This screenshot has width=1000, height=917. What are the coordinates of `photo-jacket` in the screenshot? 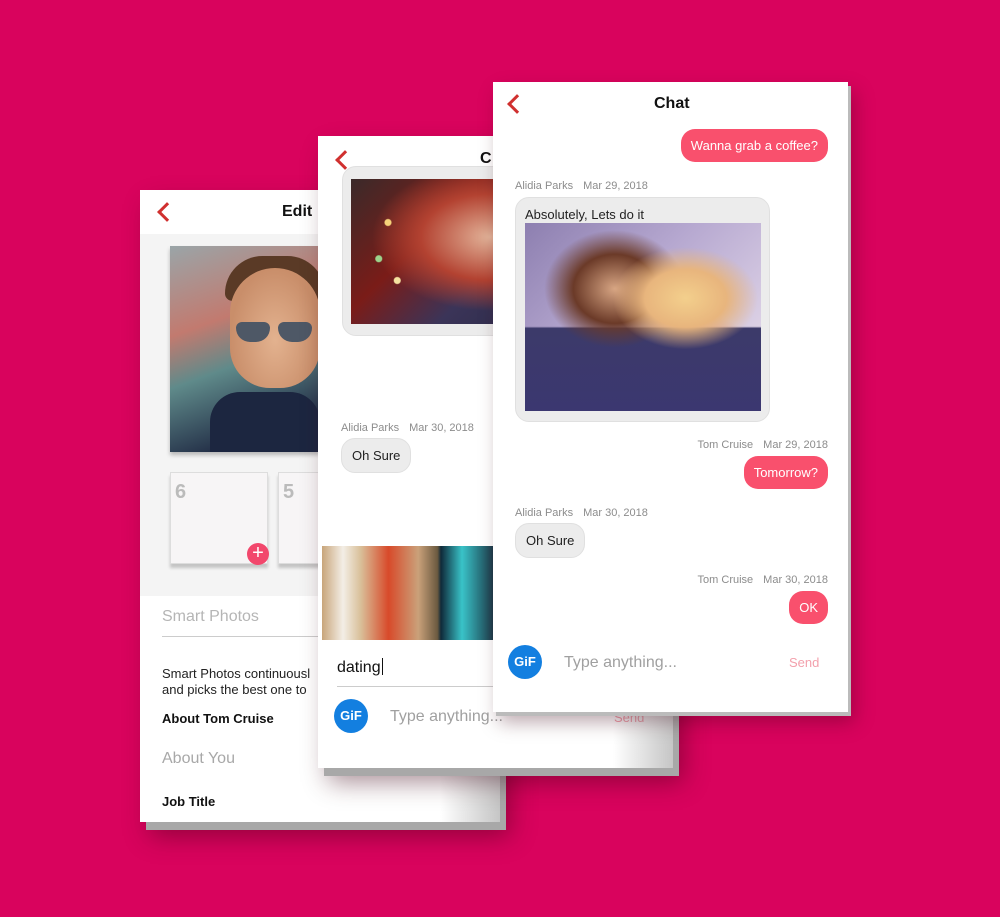 It's located at (265, 422).